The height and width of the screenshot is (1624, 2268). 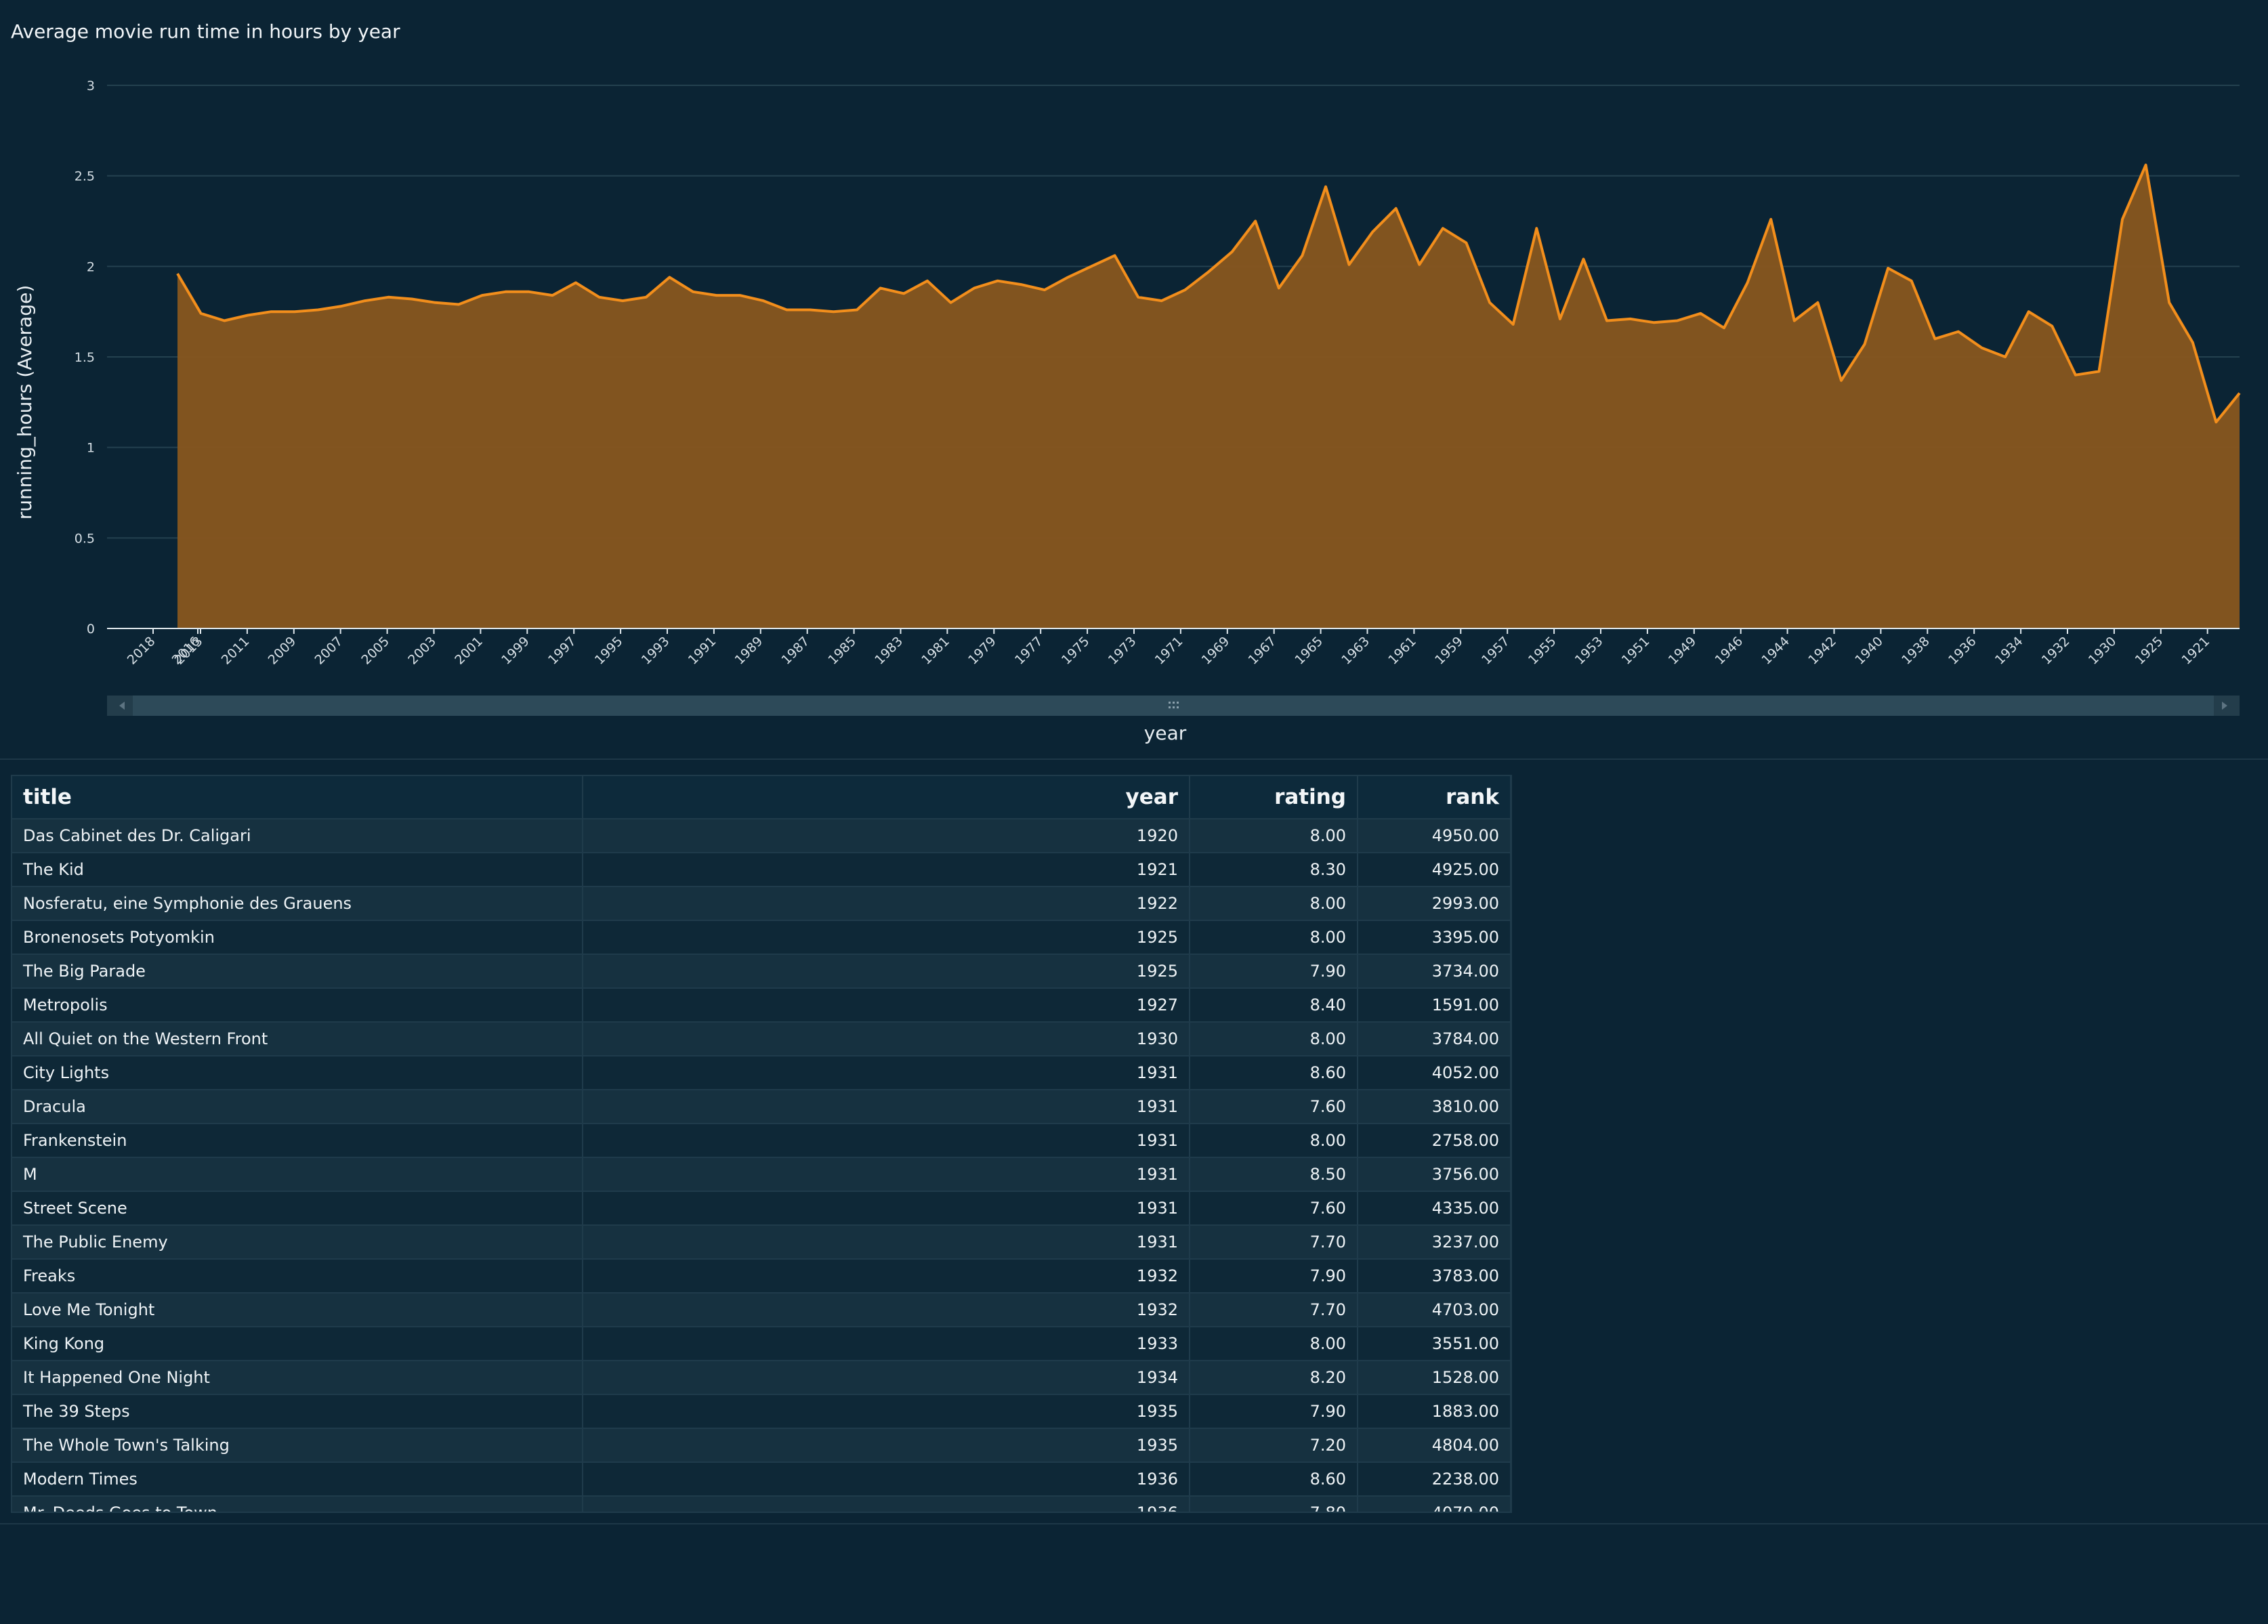 What do you see at coordinates (886, 1005) in the screenshot?
I see `cell-year: 1927` at bounding box center [886, 1005].